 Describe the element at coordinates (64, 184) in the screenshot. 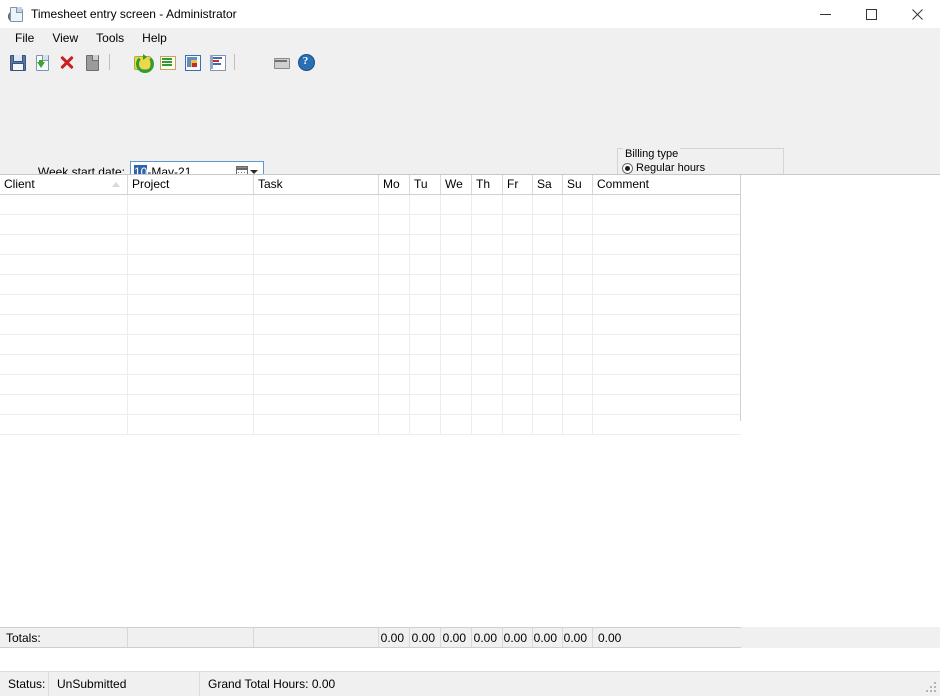

I see `column-header-client: Client` at that location.